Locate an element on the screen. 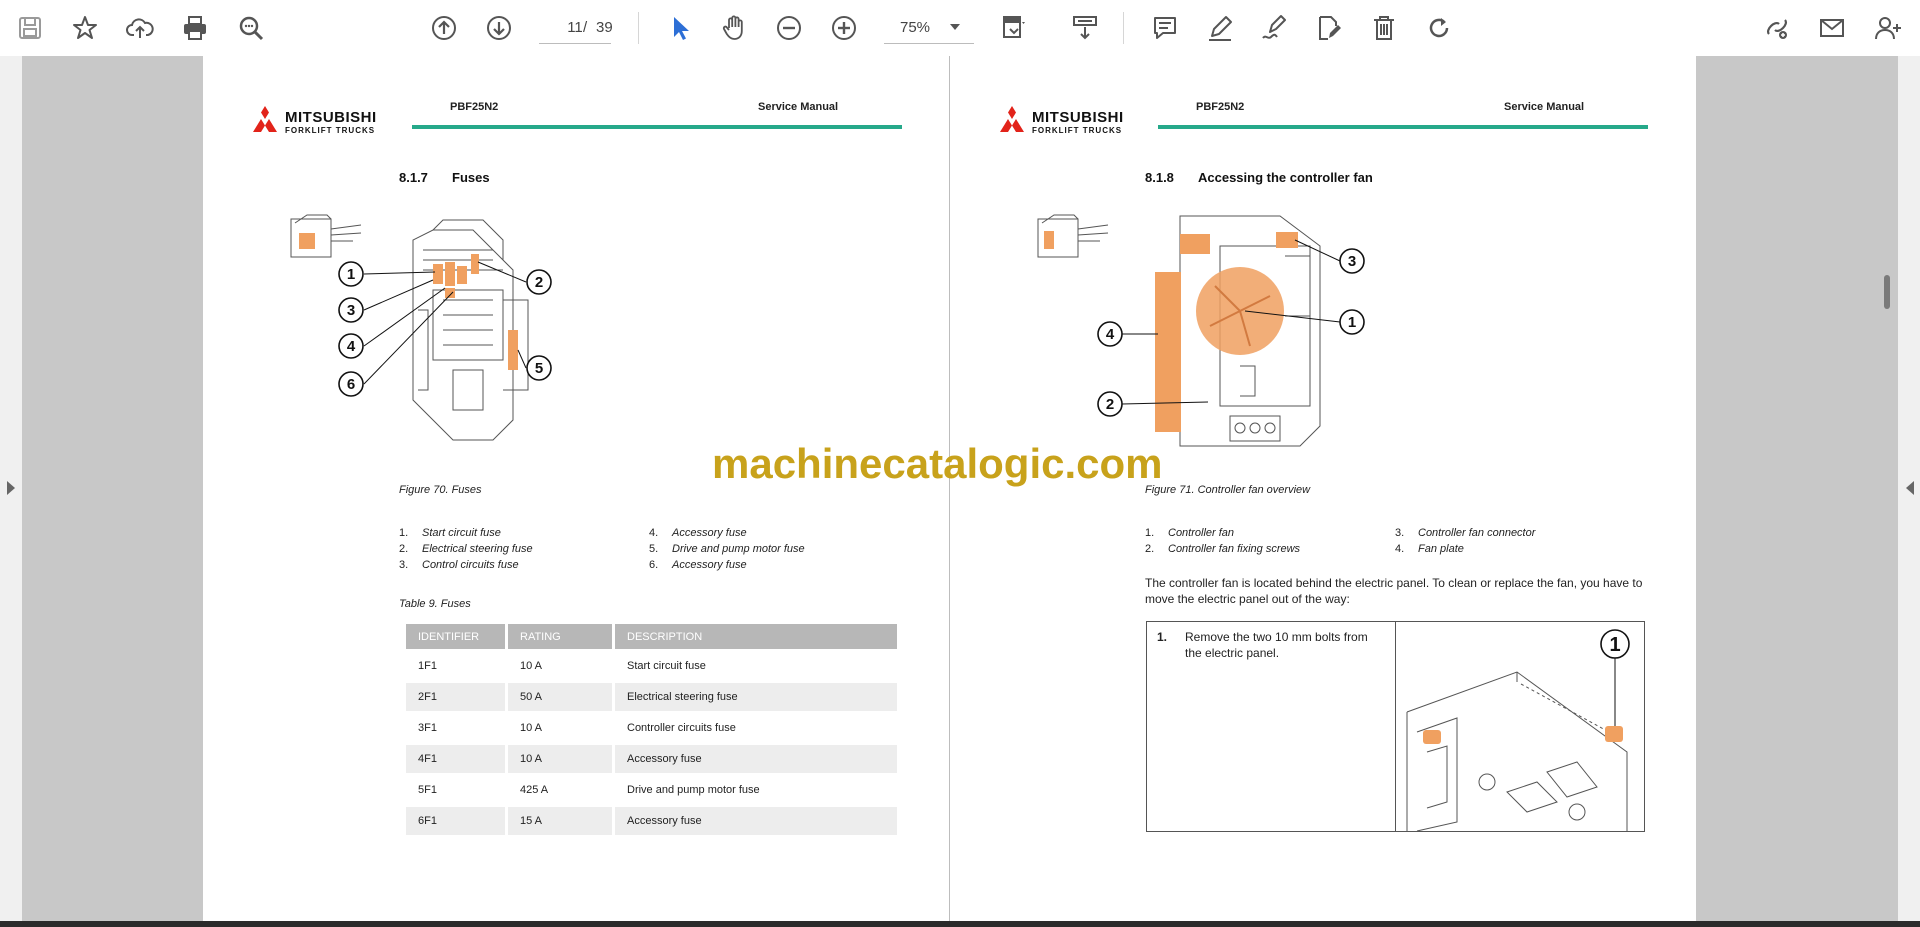 The height and width of the screenshot is (927, 1920). section-number: 8.1.8 is located at coordinates (1159, 177).